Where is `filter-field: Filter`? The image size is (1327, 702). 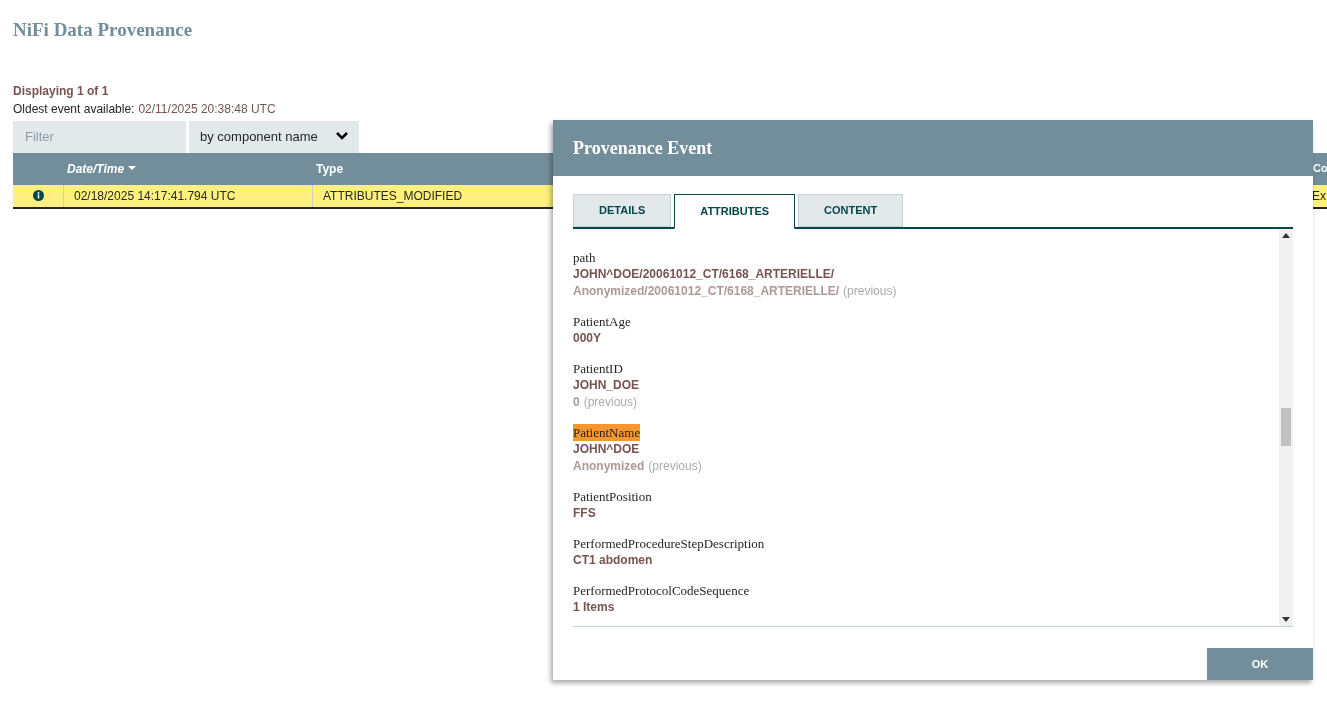 filter-field: Filter is located at coordinates (99, 136).